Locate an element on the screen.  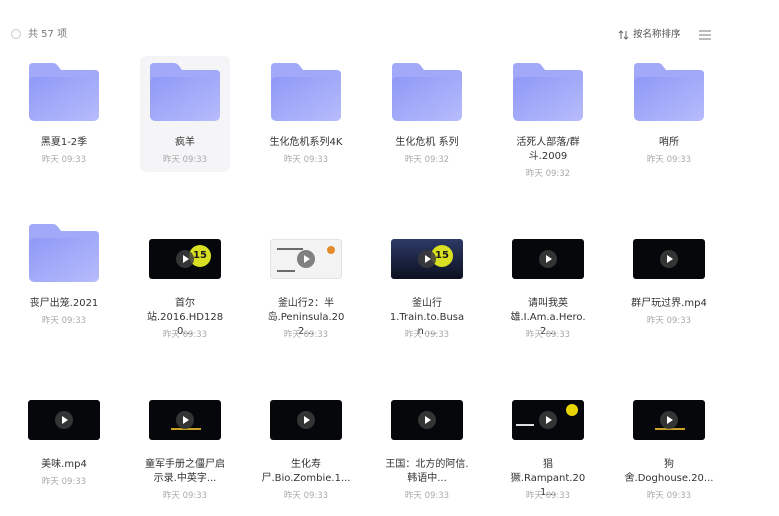
file-name-line: 釜山行 is located at coordinates (427, 303).